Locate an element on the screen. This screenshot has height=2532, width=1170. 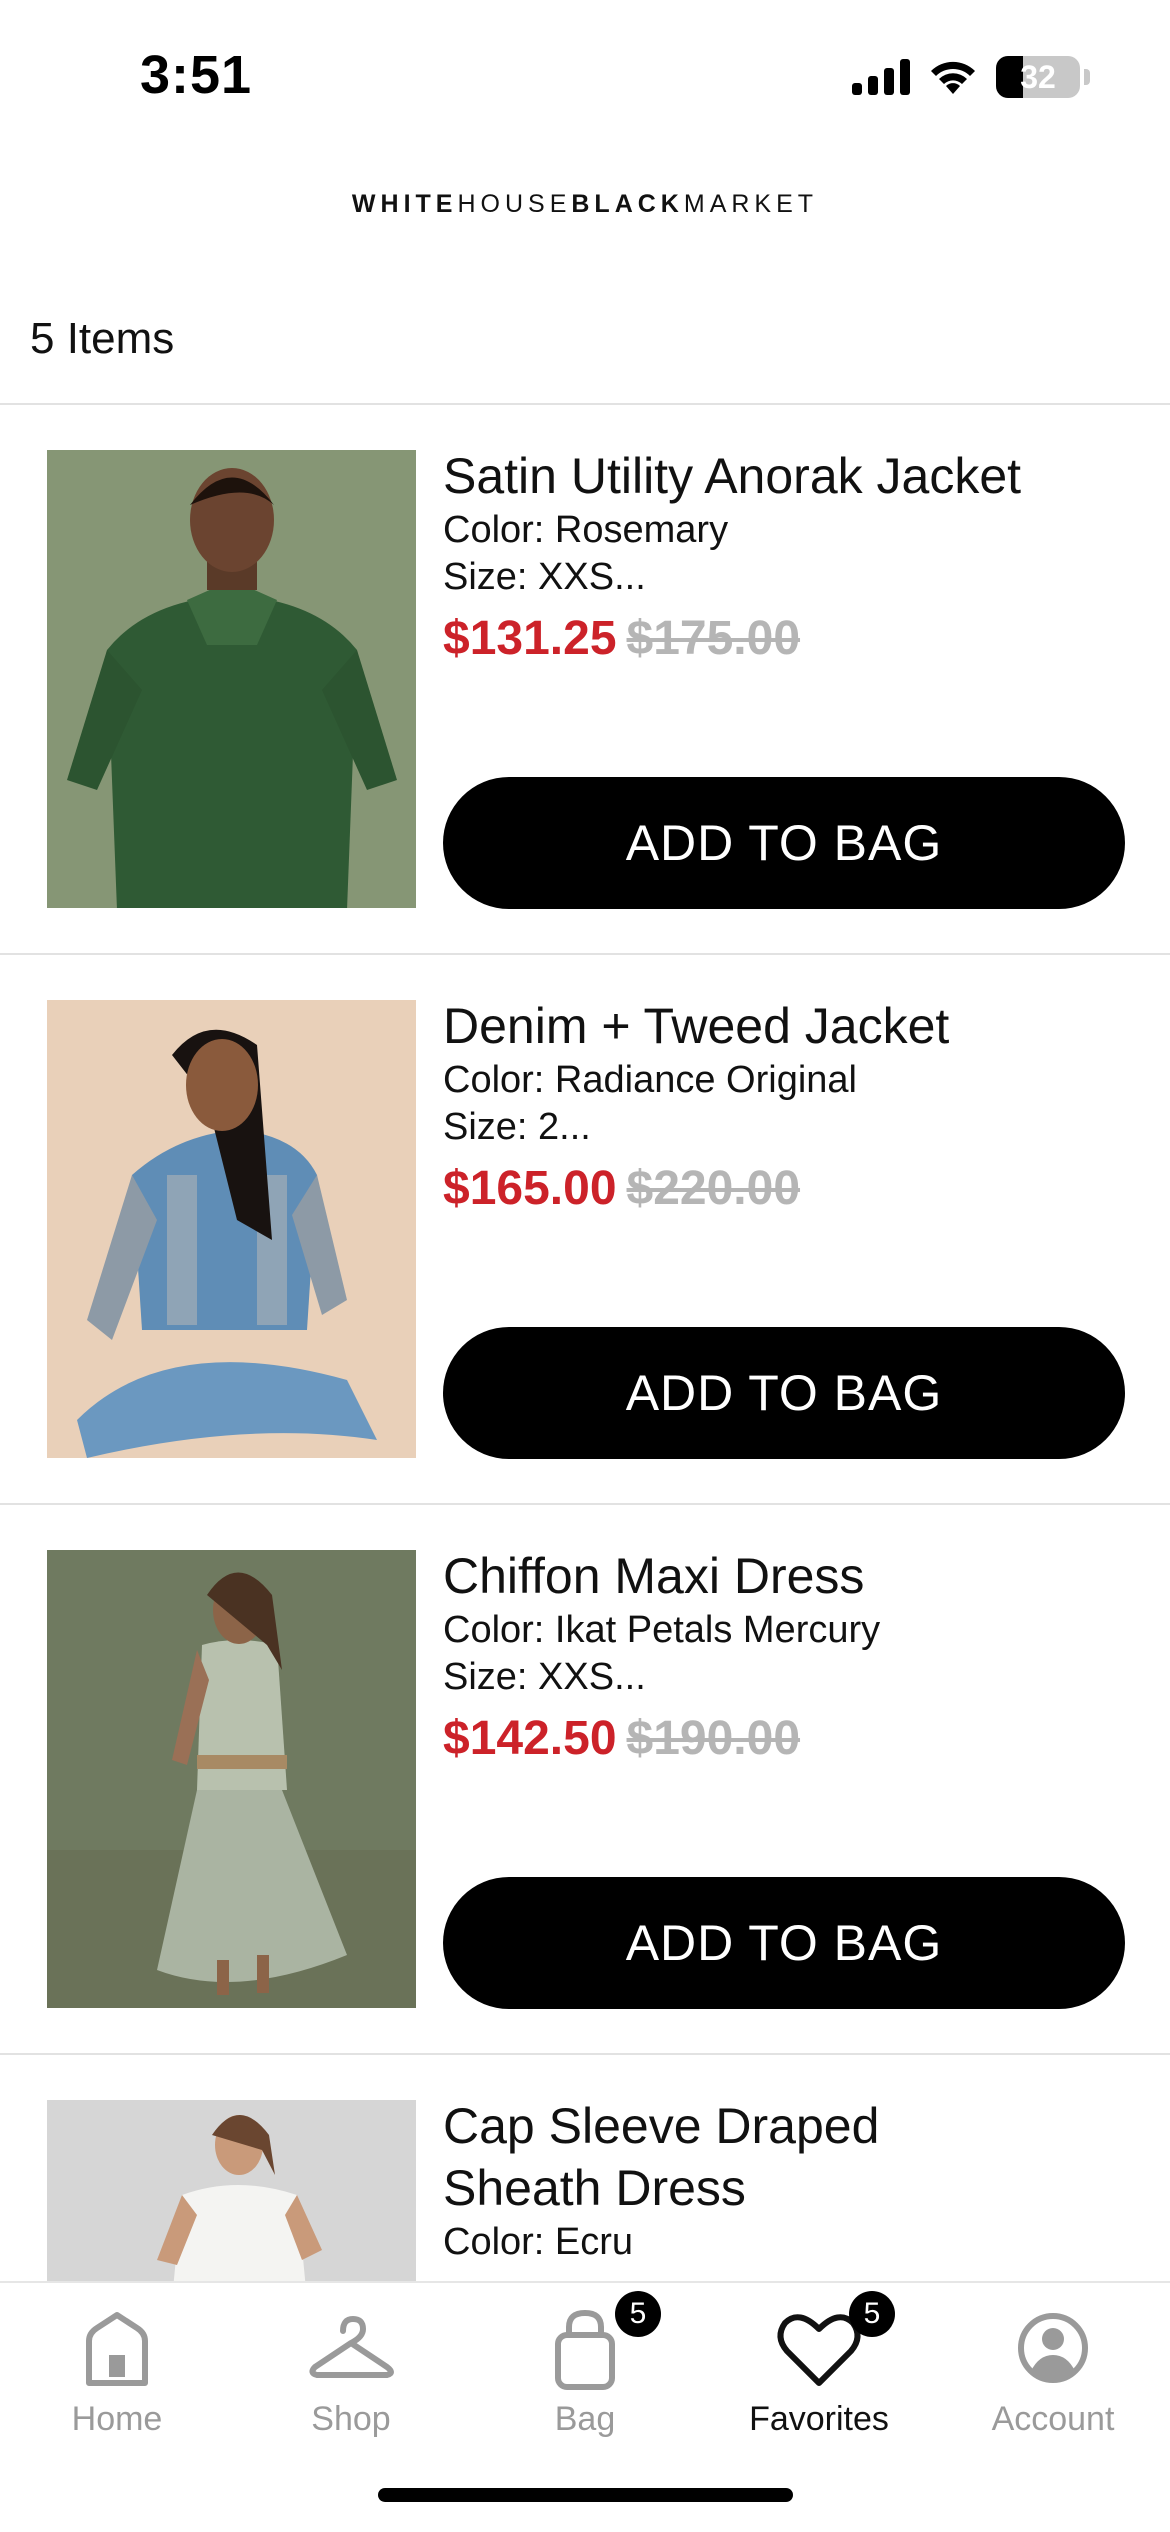
tab-shop: Shop is located at coordinates (351, 2363).